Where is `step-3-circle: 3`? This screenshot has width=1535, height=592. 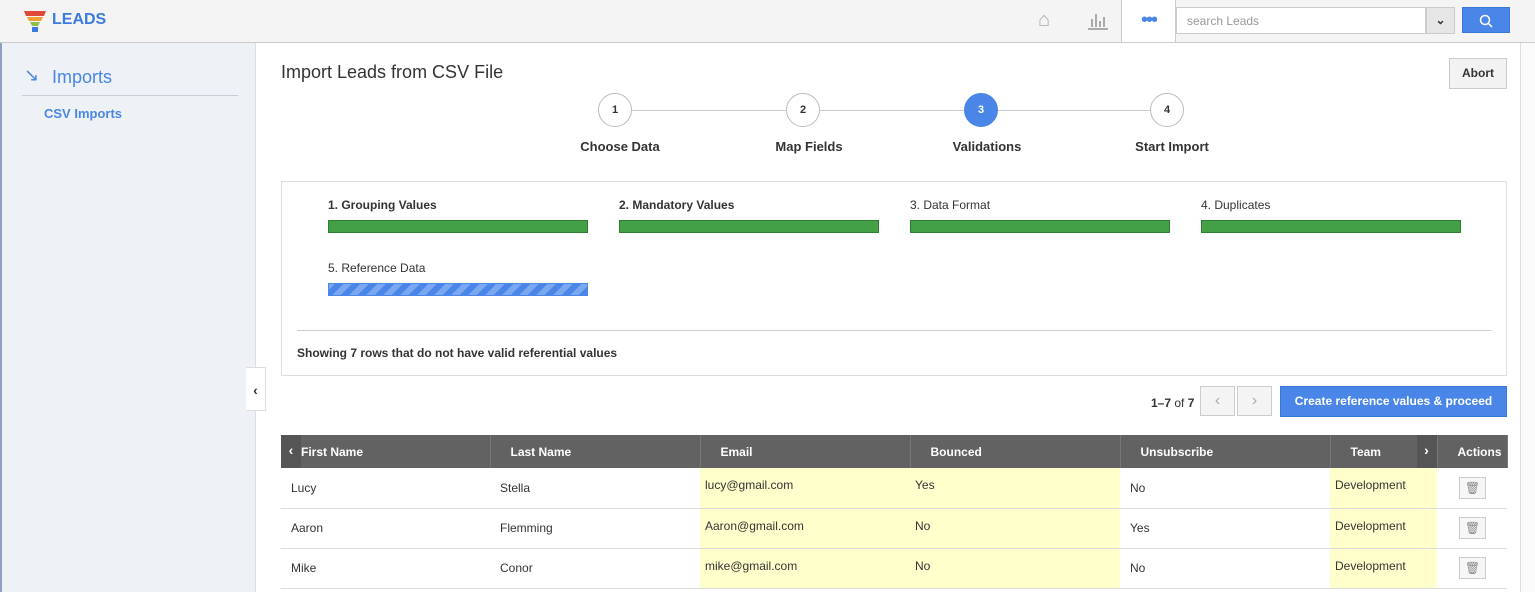 step-3-circle: 3 is located at coordinates (981, 110).